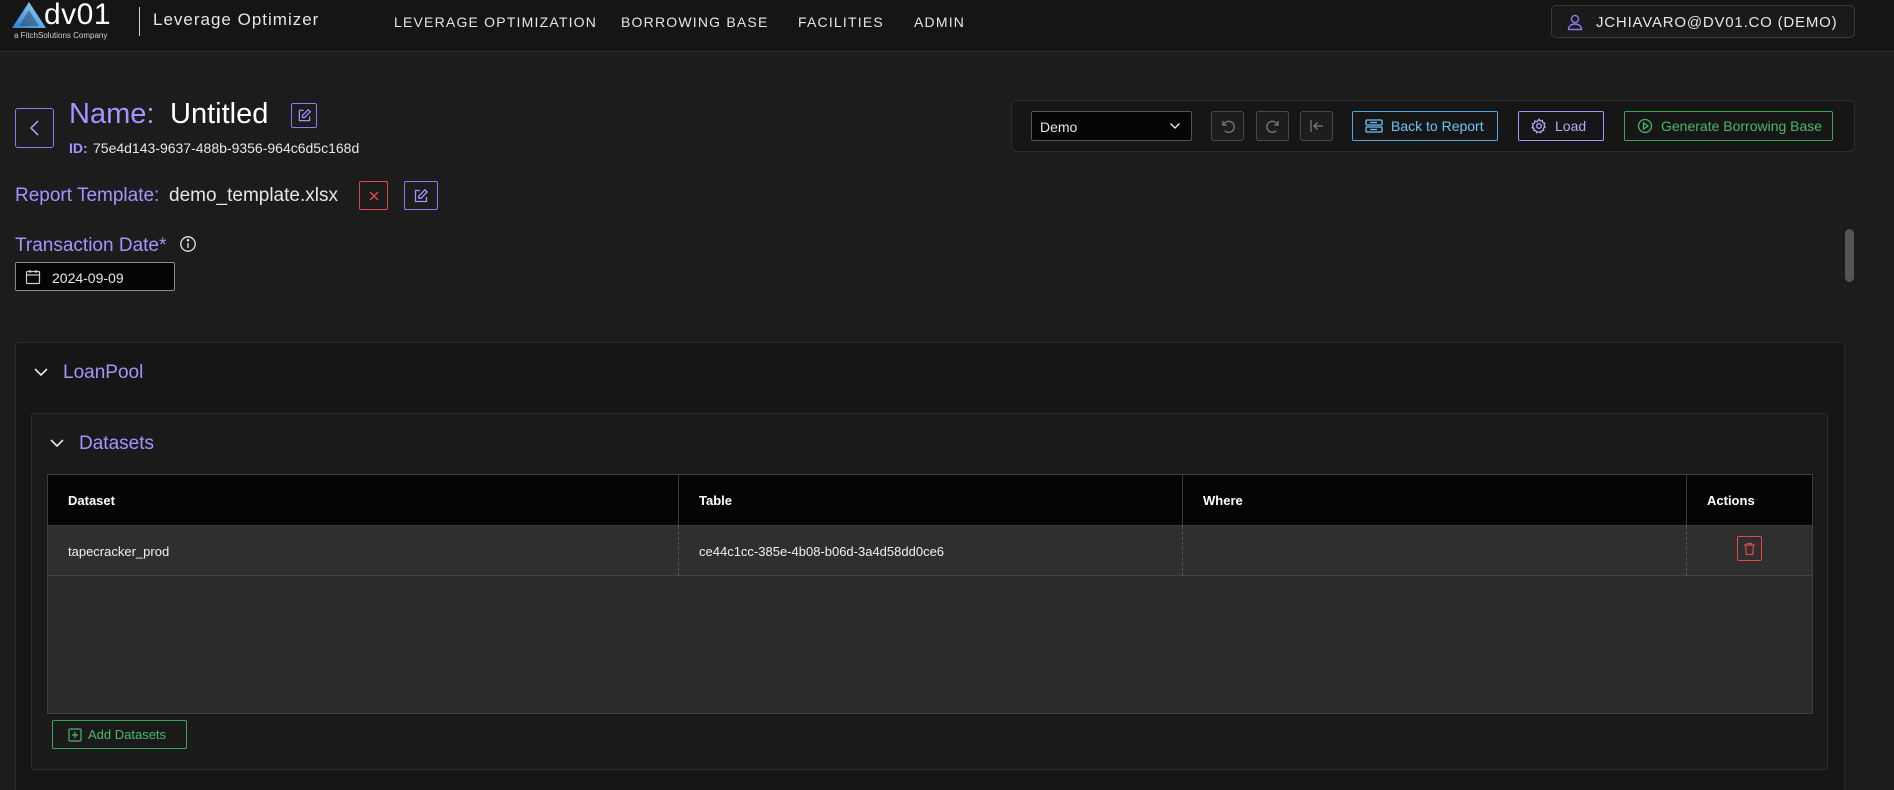 This screenshot has height=790, width=1894. Describe the element at coordinates (1111, 126) in the screenshot. I see `environment-select: Demo` at that location.